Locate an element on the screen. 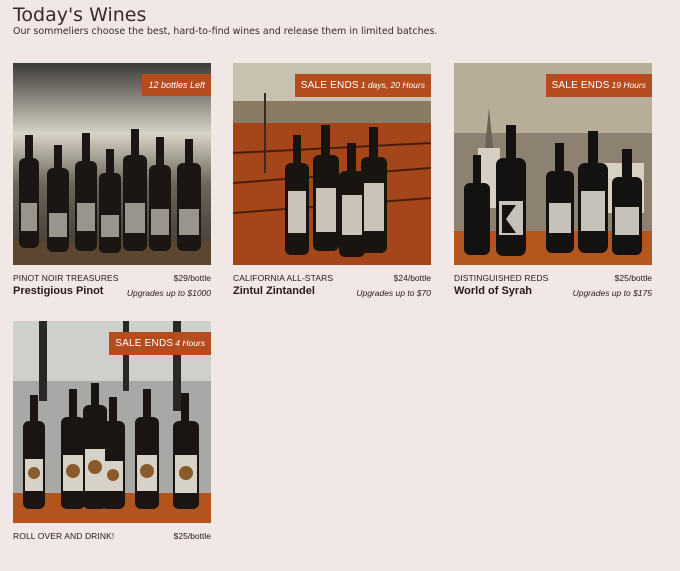 The height and width of the screenshot is (571, 680). wine-category: DISTINGUISHED REDS is located at coordinates (501, 278).